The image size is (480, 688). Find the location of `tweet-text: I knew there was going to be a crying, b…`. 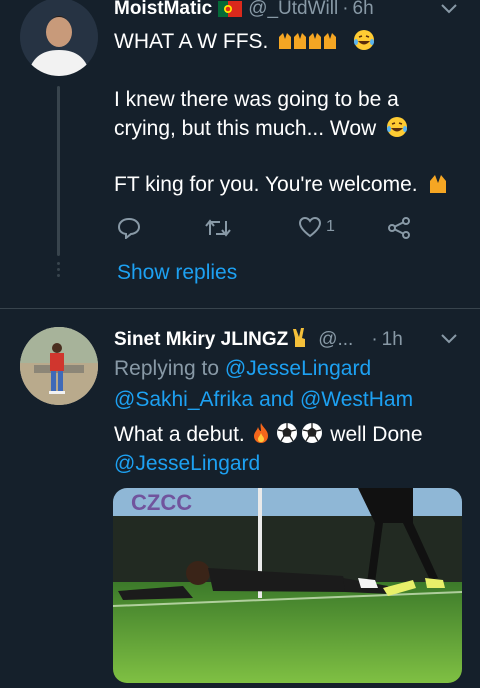

tweet-text: I knew there was going to be a crying, b… is located at coordinates (256, 114).